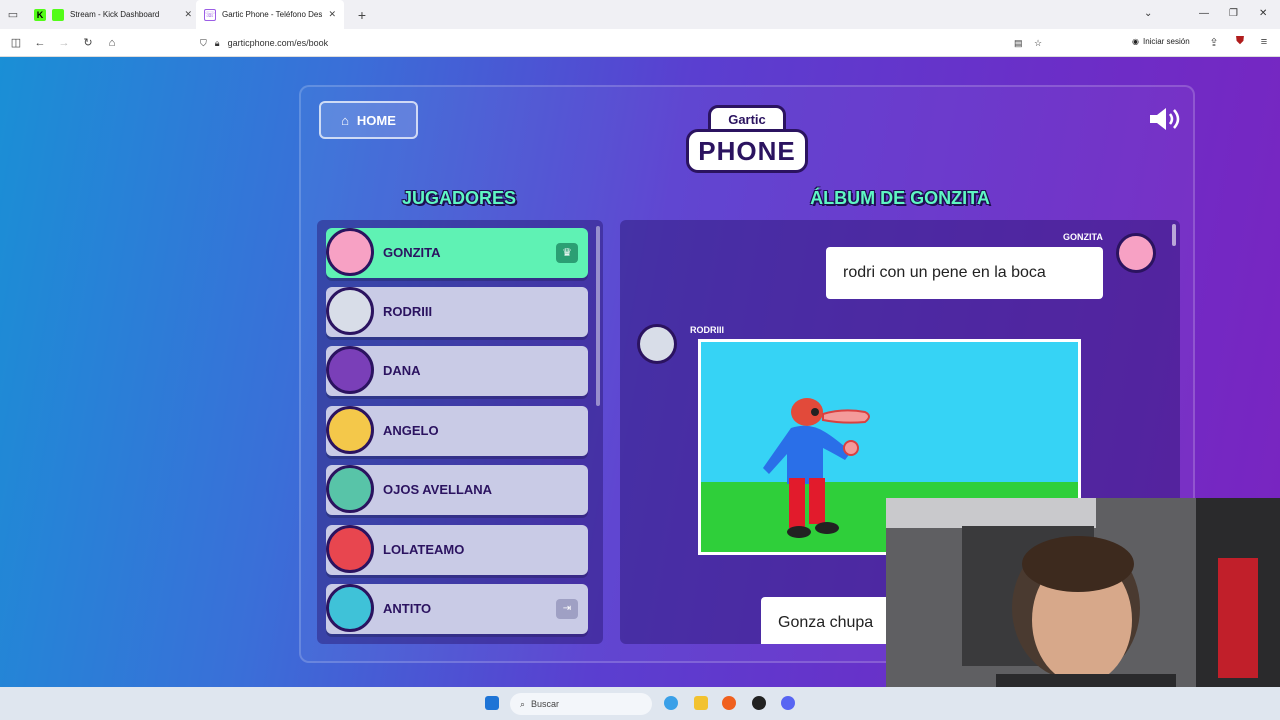  Describe the element at coordinates (581, 704) in the screenshot. I see `taskbar-search: ⌕ Buscar` at that location.